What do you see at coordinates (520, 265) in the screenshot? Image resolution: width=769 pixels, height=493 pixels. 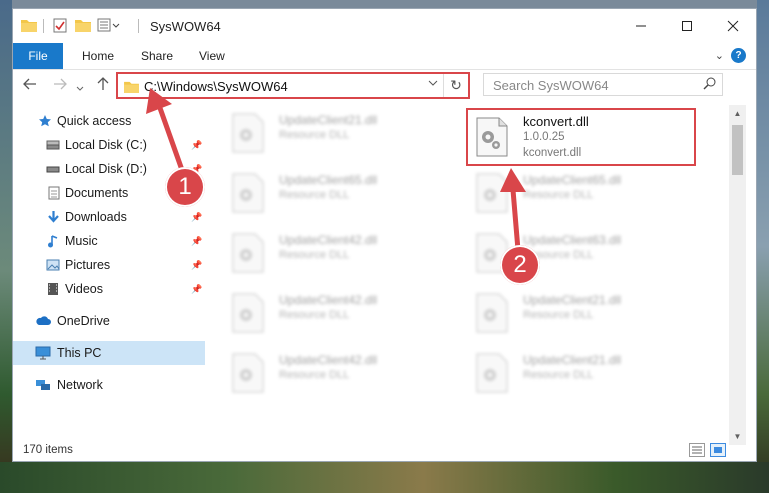 I see `callout-2: 2` at bounding box center [520, 265].